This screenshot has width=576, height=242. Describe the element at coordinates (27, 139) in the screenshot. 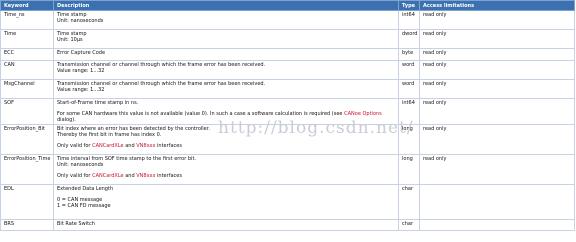

I see `keyword-cell: ErrorPosition_Bit` at that location.